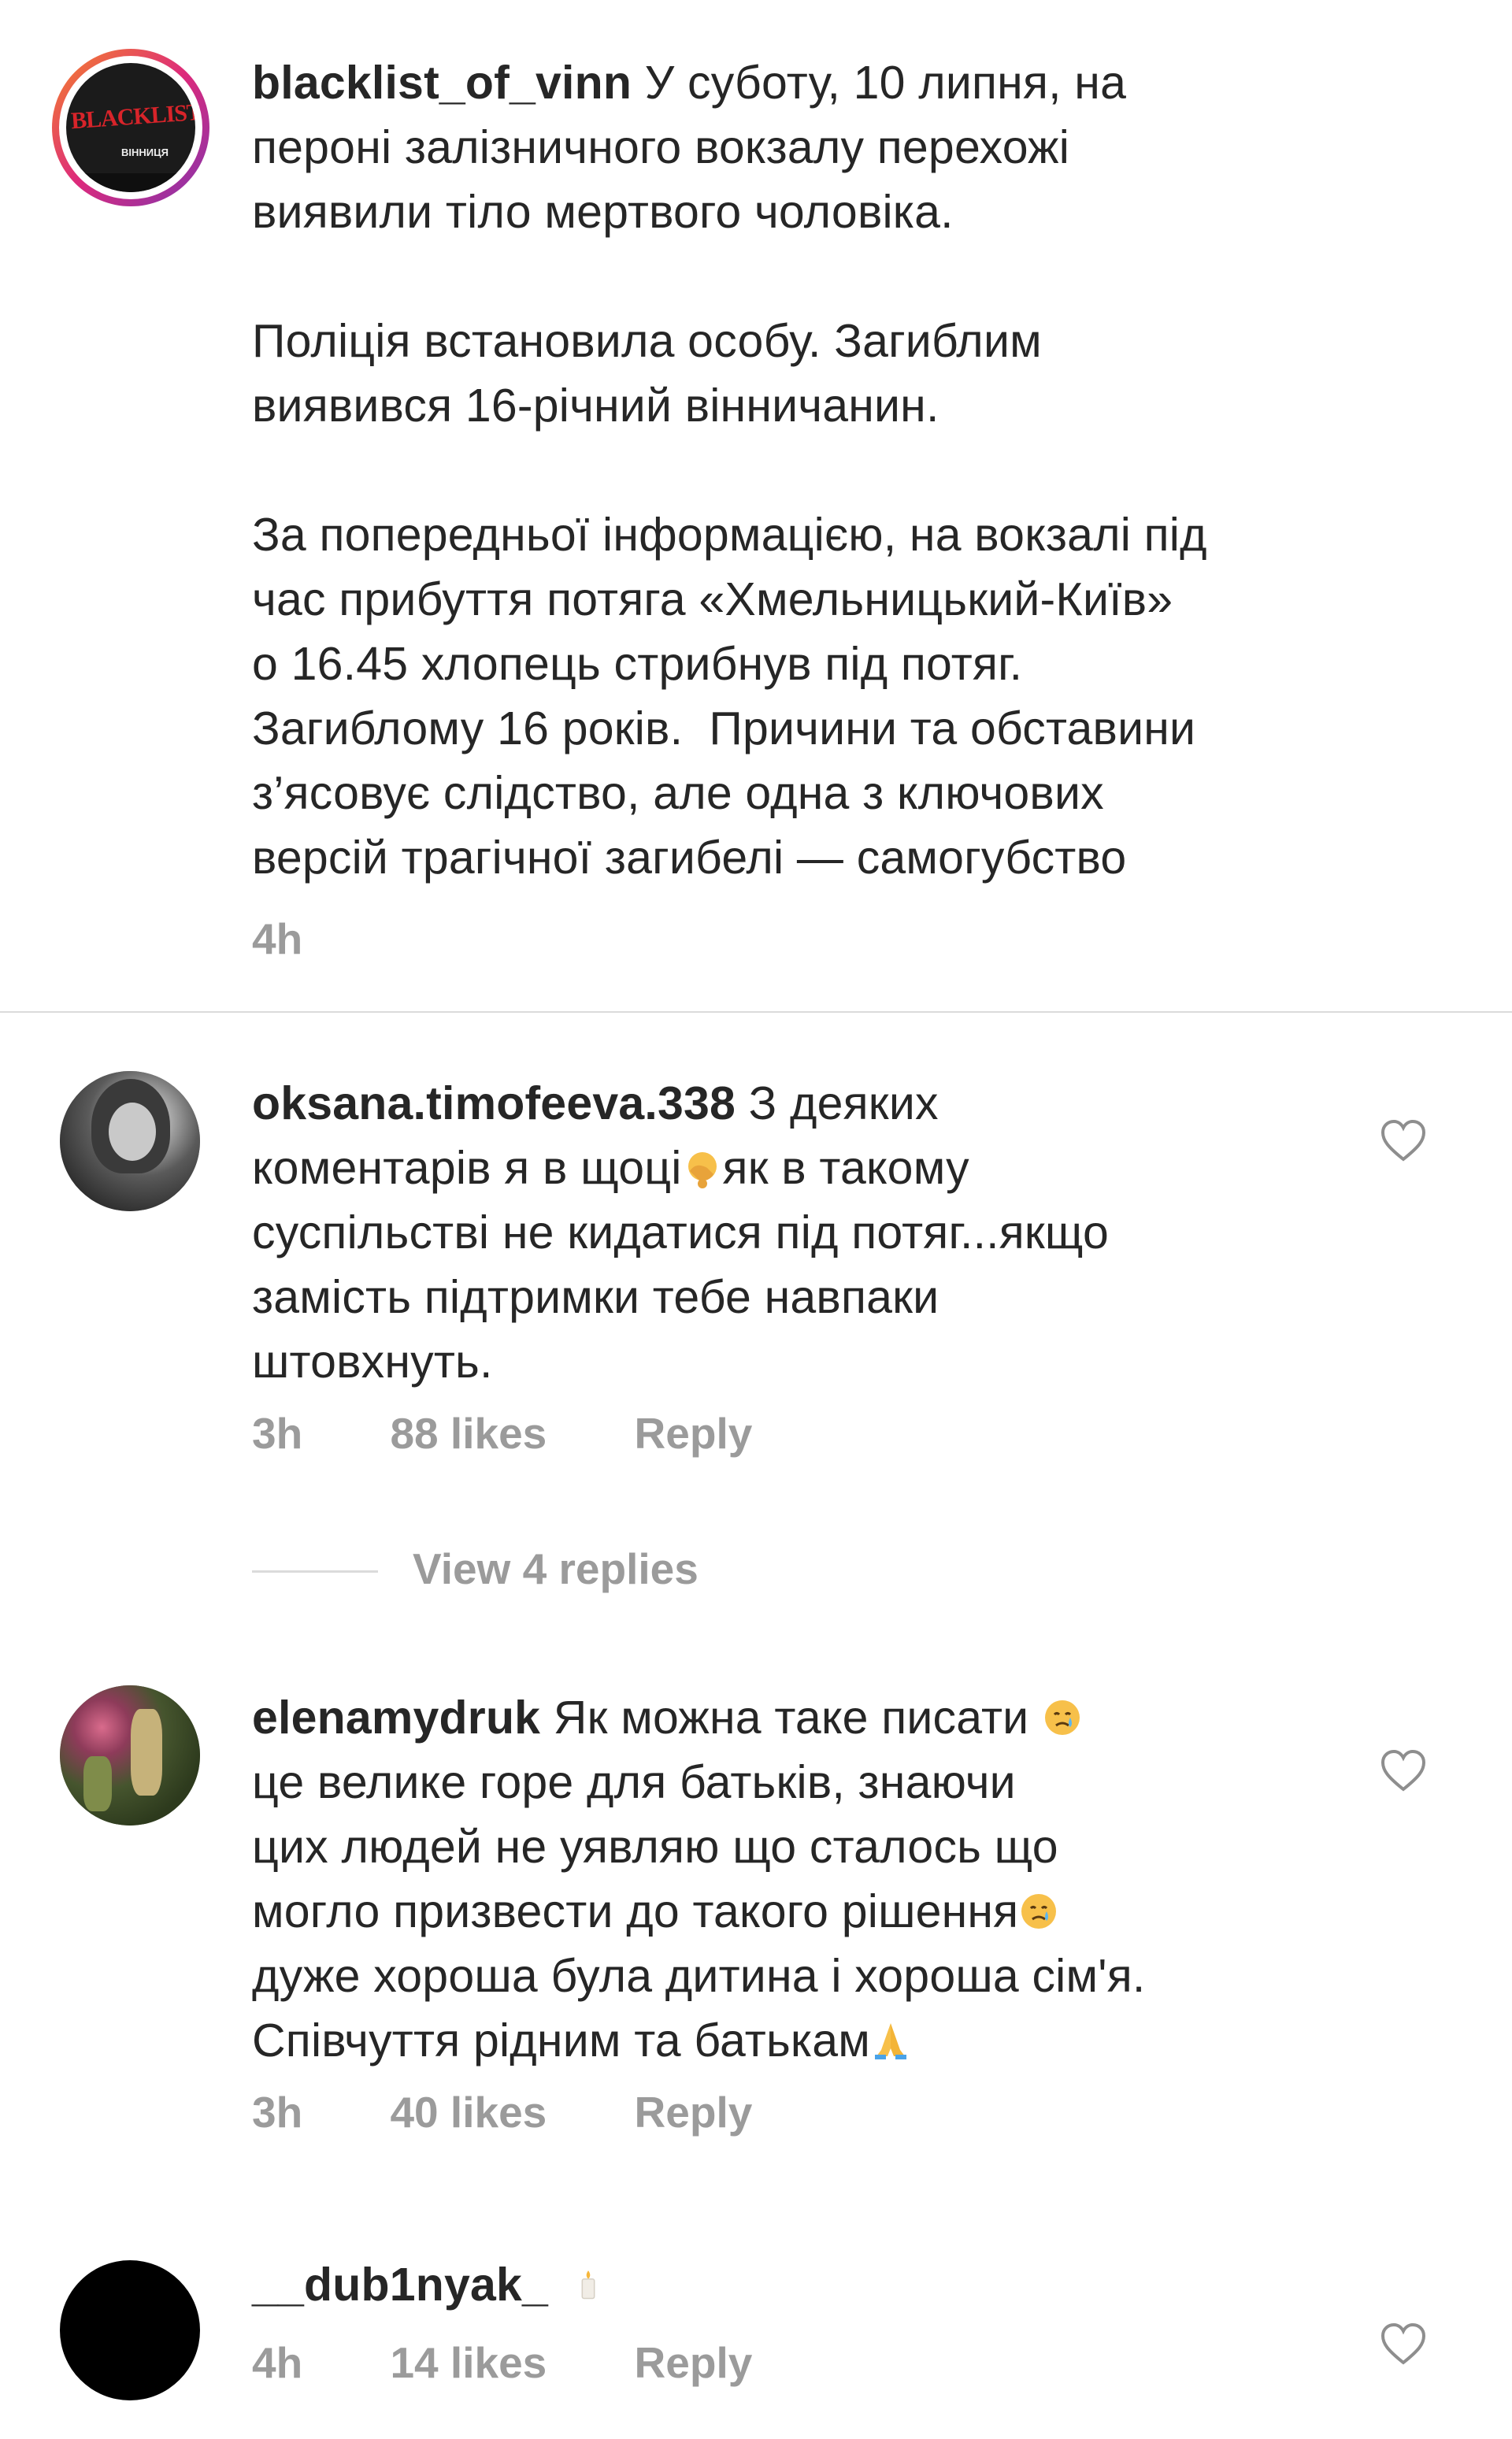 This screenshot has height=2439, width=1512. Describe the element at coordinates (132, 116) in the screenshot. I see `avatar-logo-text: BLACKLIST` at that location.